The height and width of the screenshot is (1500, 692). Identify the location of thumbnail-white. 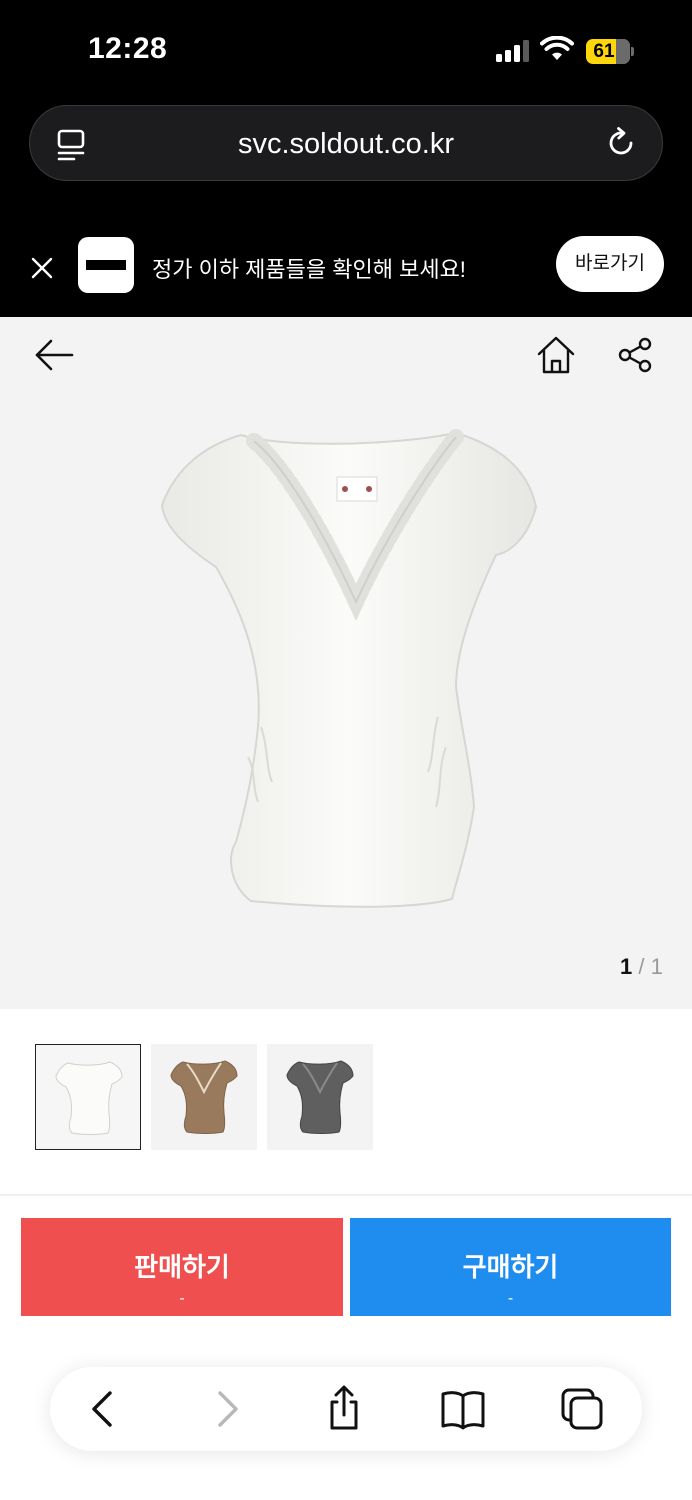
(88, 1097).